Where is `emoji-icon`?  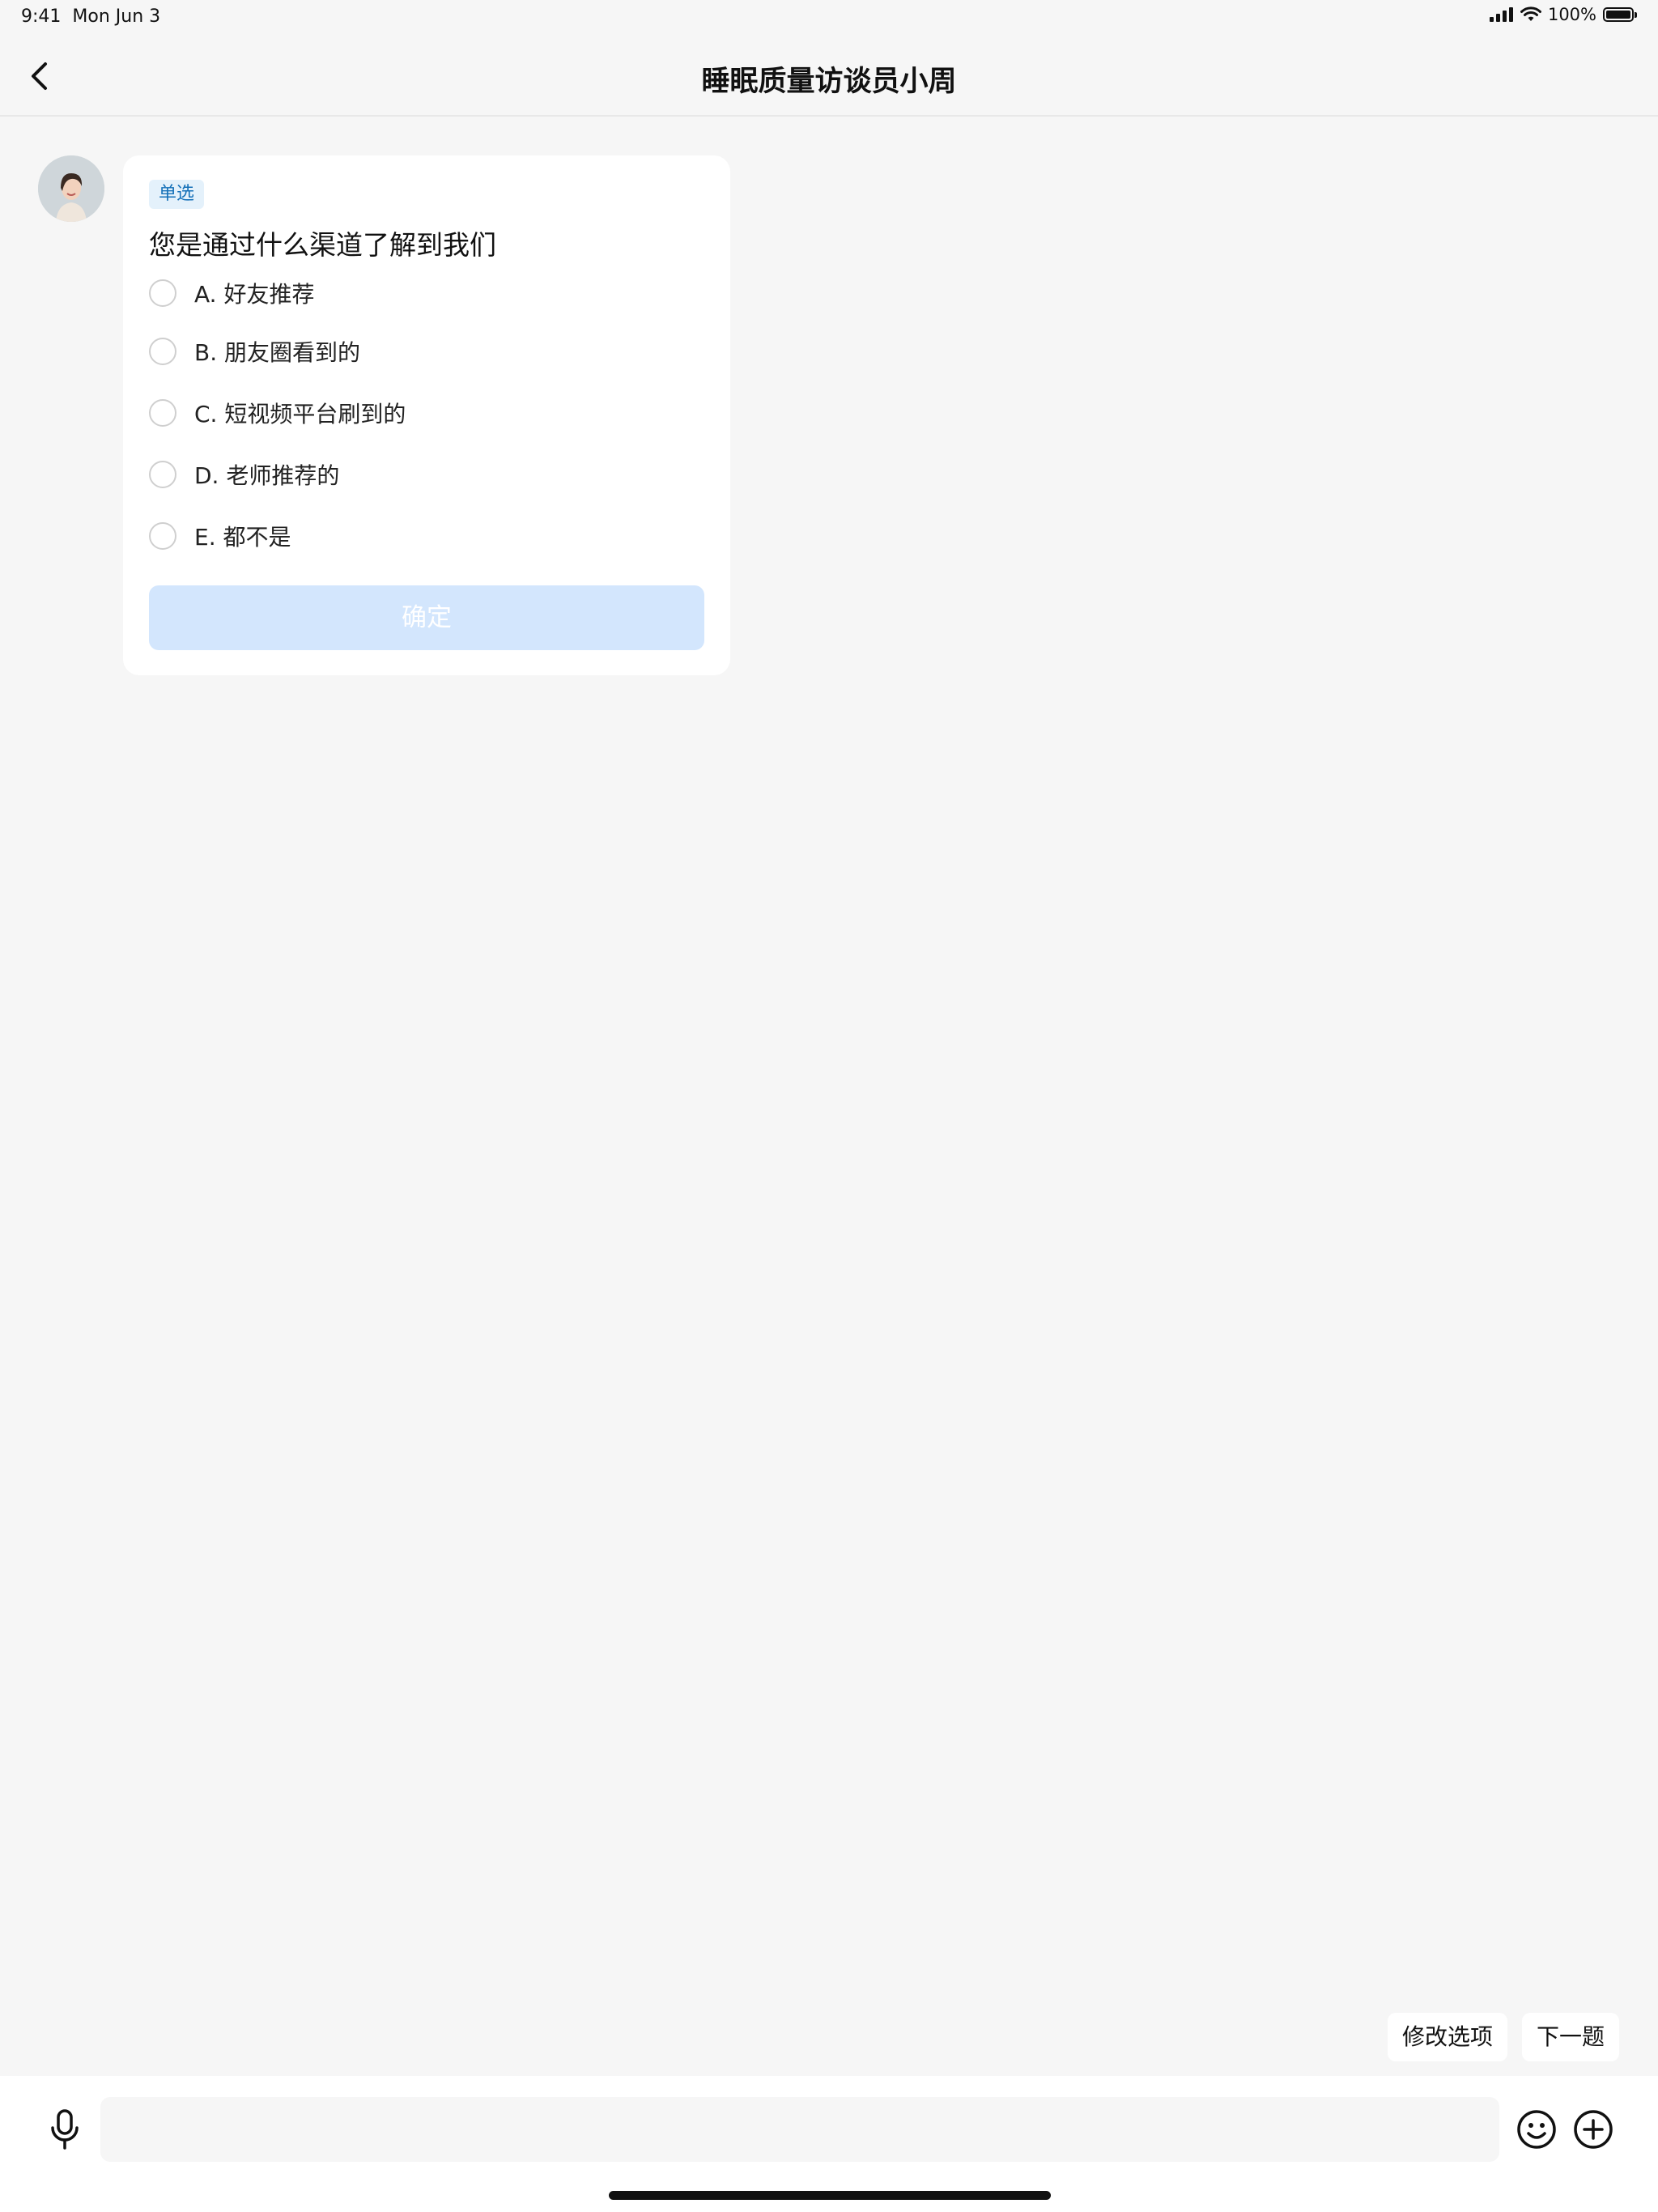
emoji-icon is located at coordinates (1536, 2130).